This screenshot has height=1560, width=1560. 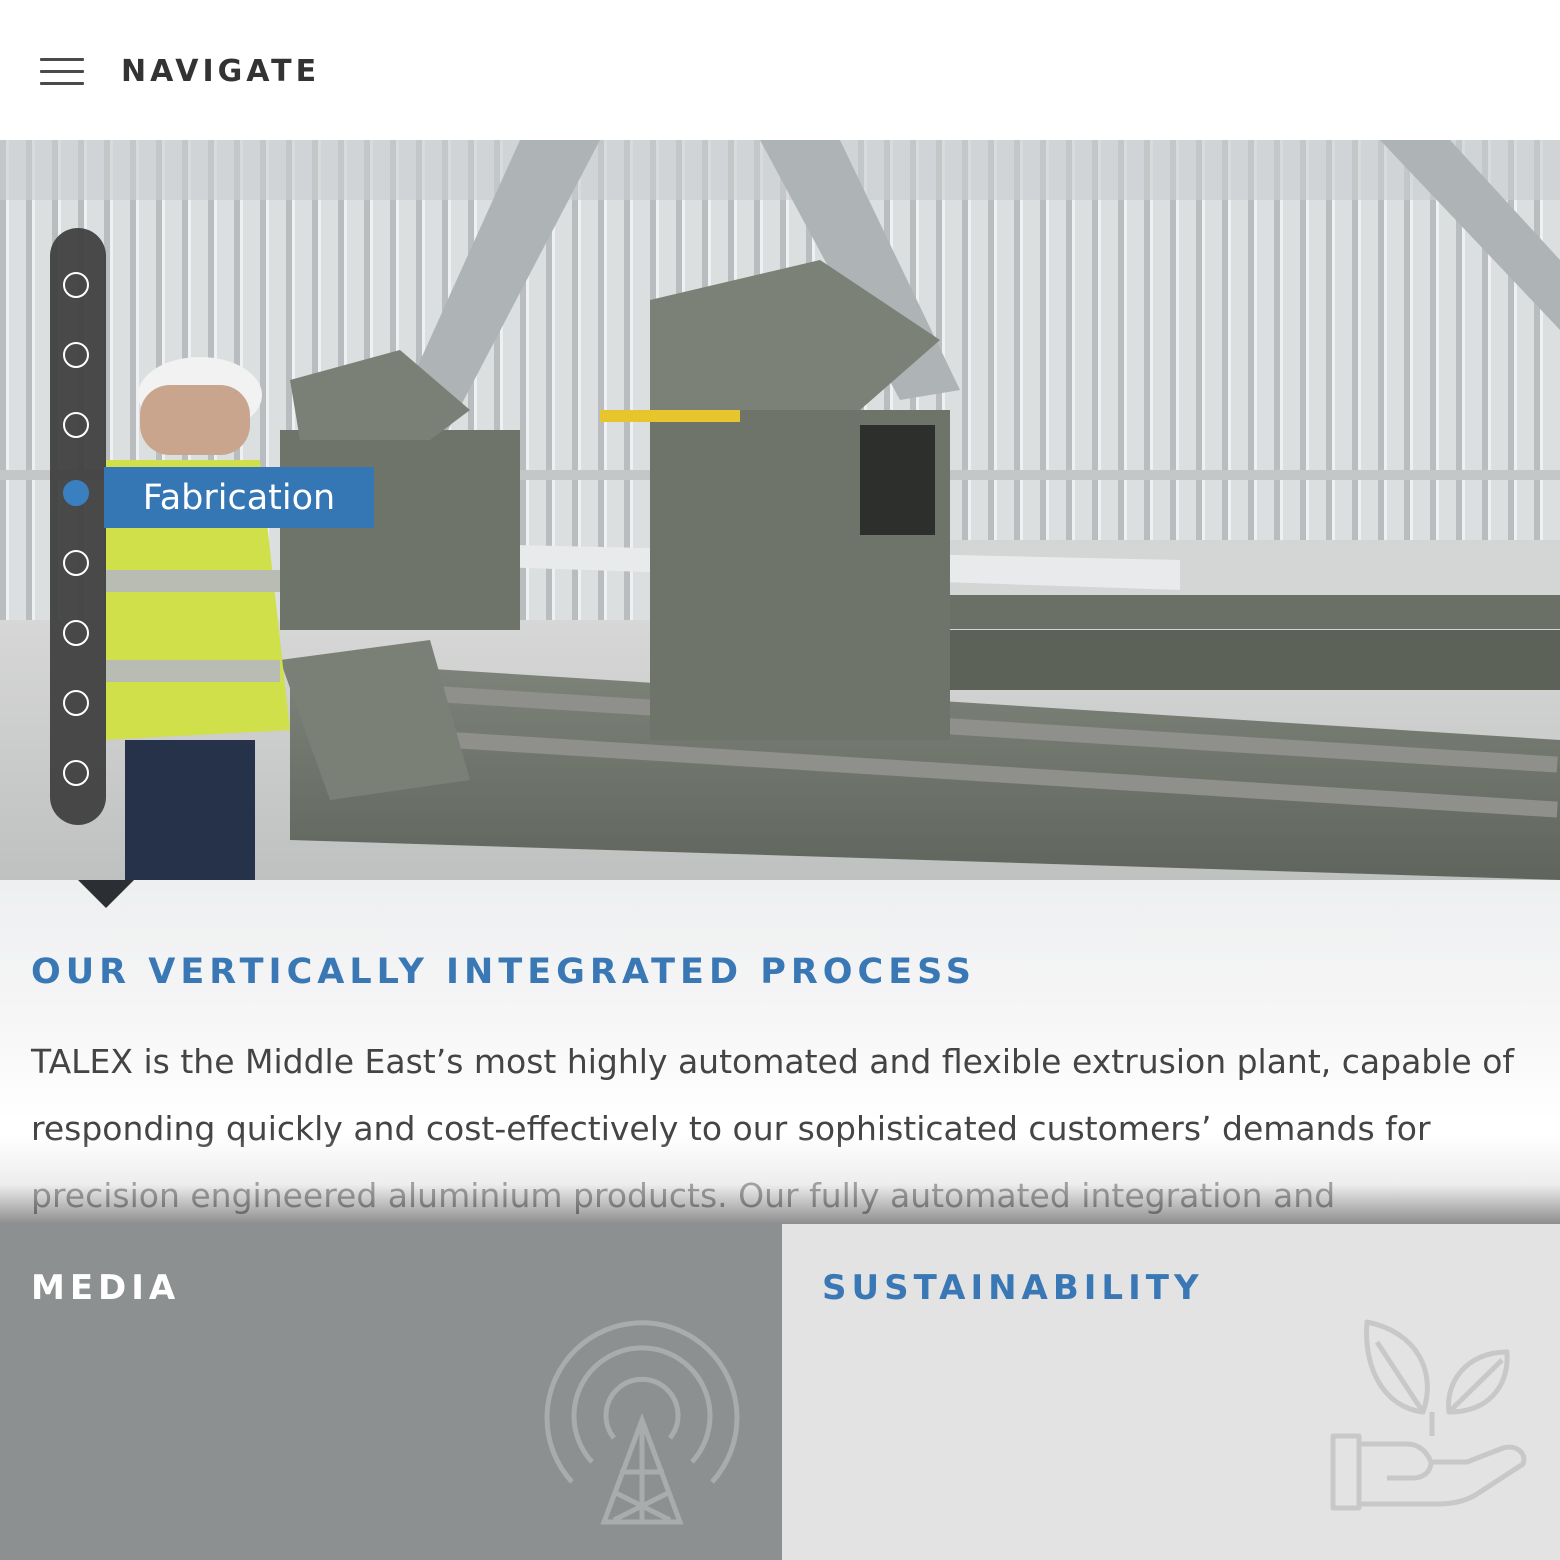 What do you see at coordinates (78, 526) in the screenshot?
I see `section-dot-nav` at bounding box center [78, 526].